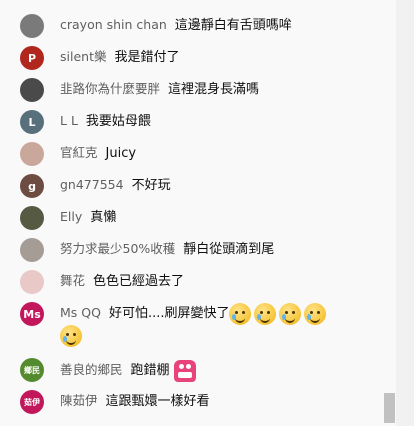 The height and width of the screenshot is (426, 414). What do you see at coordinates (72, 280) in the screenshot?
I see `author-name: 舞花` at bounding box center [72, 280].